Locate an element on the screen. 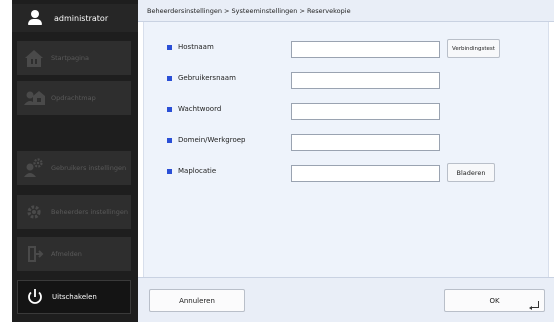 The width and height of the screenshot is (554, 322). sidebar-item-home: Startpagina is located at coordinates (74, 58).